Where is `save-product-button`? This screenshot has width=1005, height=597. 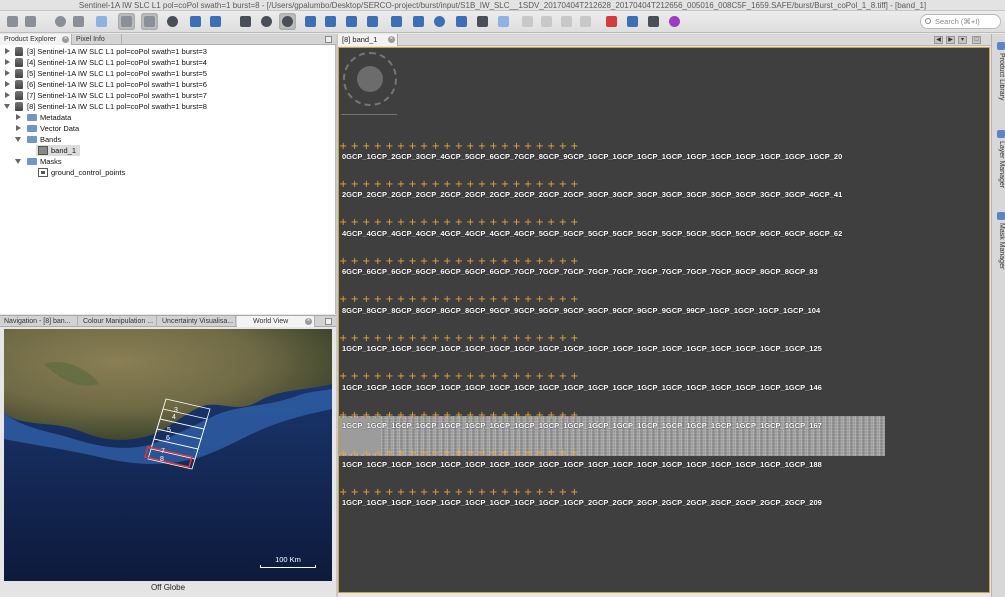 save-product-button is located at coordinates (30, 21).